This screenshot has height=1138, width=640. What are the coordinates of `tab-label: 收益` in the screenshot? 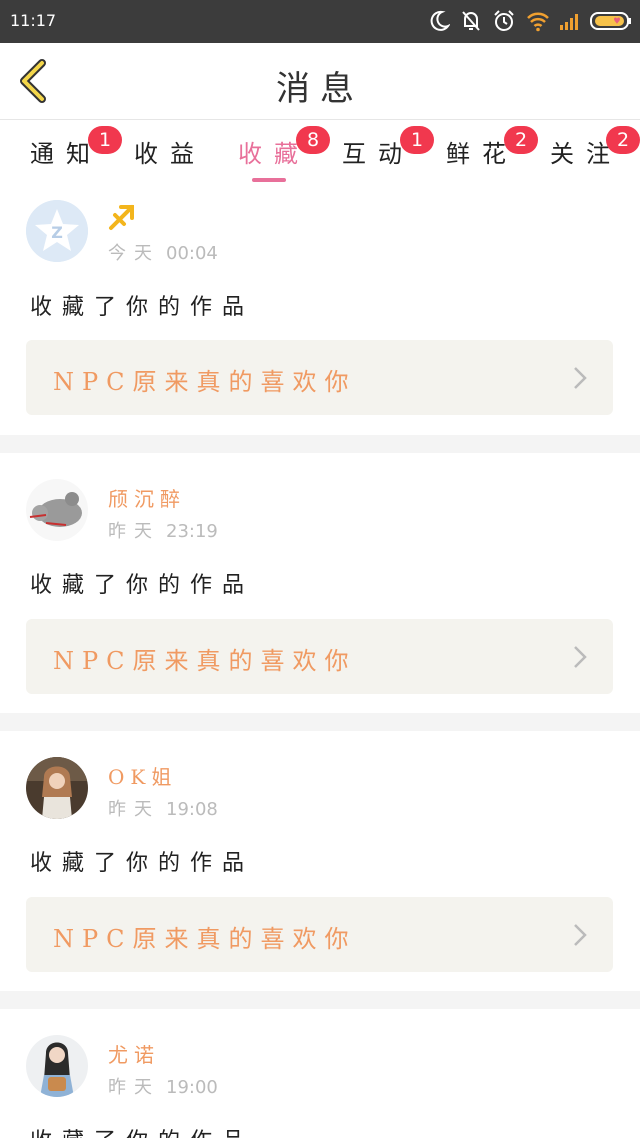 It's located at (170, 154).